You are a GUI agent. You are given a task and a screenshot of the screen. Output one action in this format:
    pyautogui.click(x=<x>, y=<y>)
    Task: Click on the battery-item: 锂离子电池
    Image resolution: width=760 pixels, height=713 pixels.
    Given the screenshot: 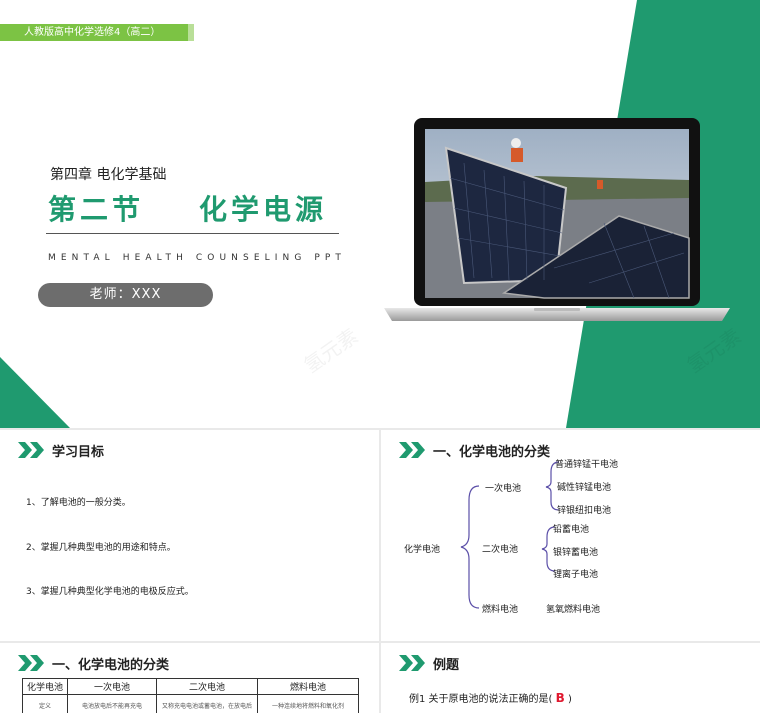 What is the action you would take?
    pyautogui.click(x=576, y=575)
    